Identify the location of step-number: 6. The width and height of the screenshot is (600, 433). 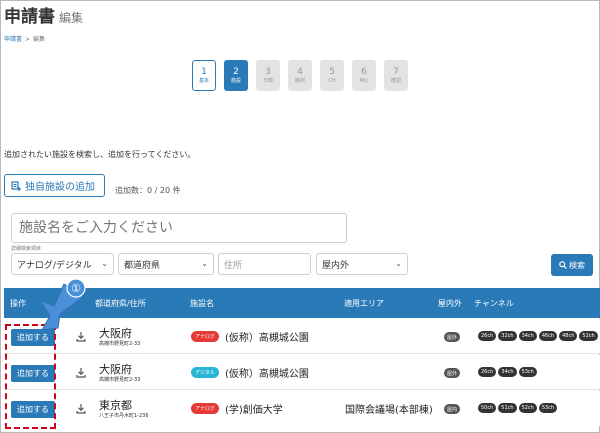
(364, 71).